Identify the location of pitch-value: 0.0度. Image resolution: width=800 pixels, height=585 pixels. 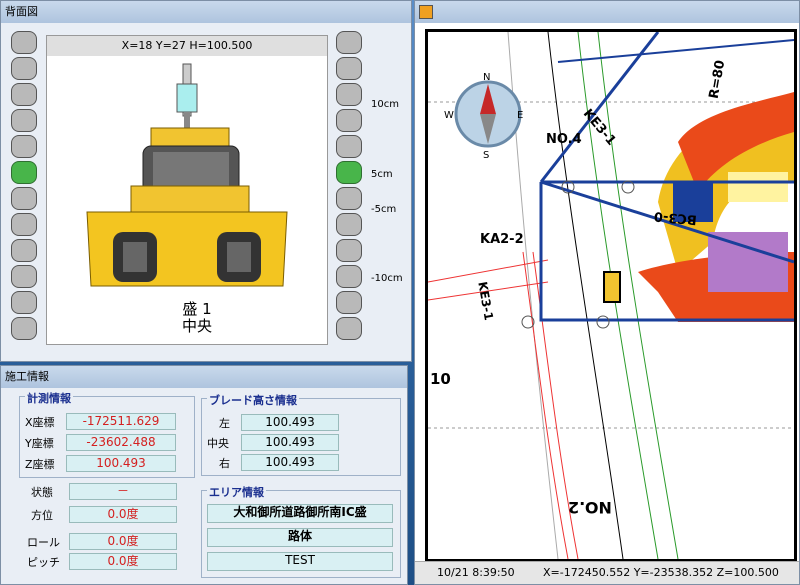
(123, 561).